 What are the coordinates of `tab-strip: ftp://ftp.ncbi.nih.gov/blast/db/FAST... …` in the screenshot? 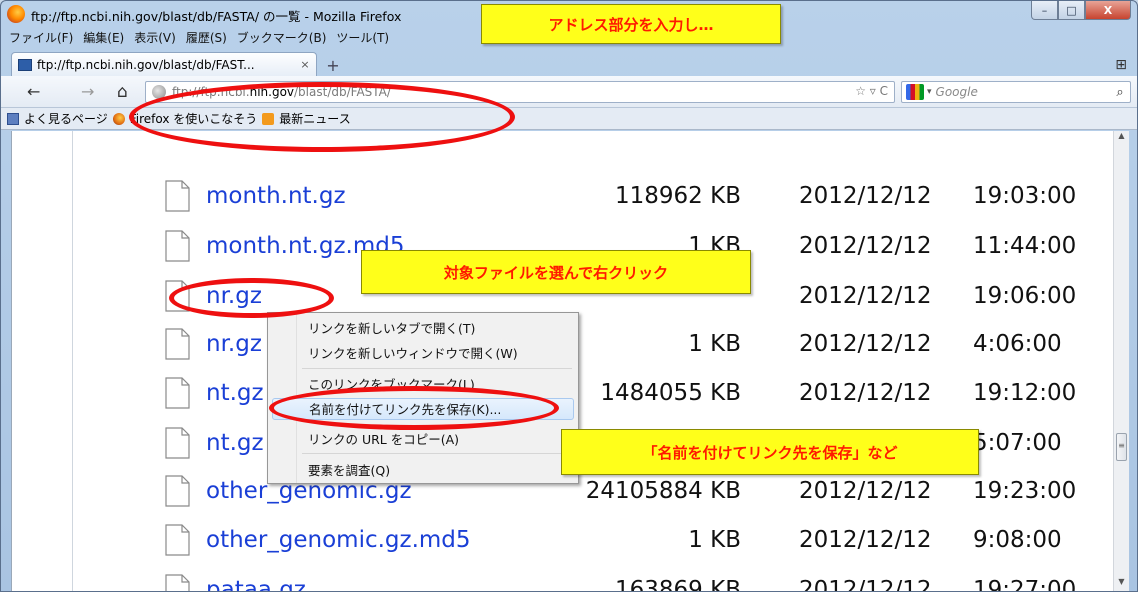 It's located at (569, 62).